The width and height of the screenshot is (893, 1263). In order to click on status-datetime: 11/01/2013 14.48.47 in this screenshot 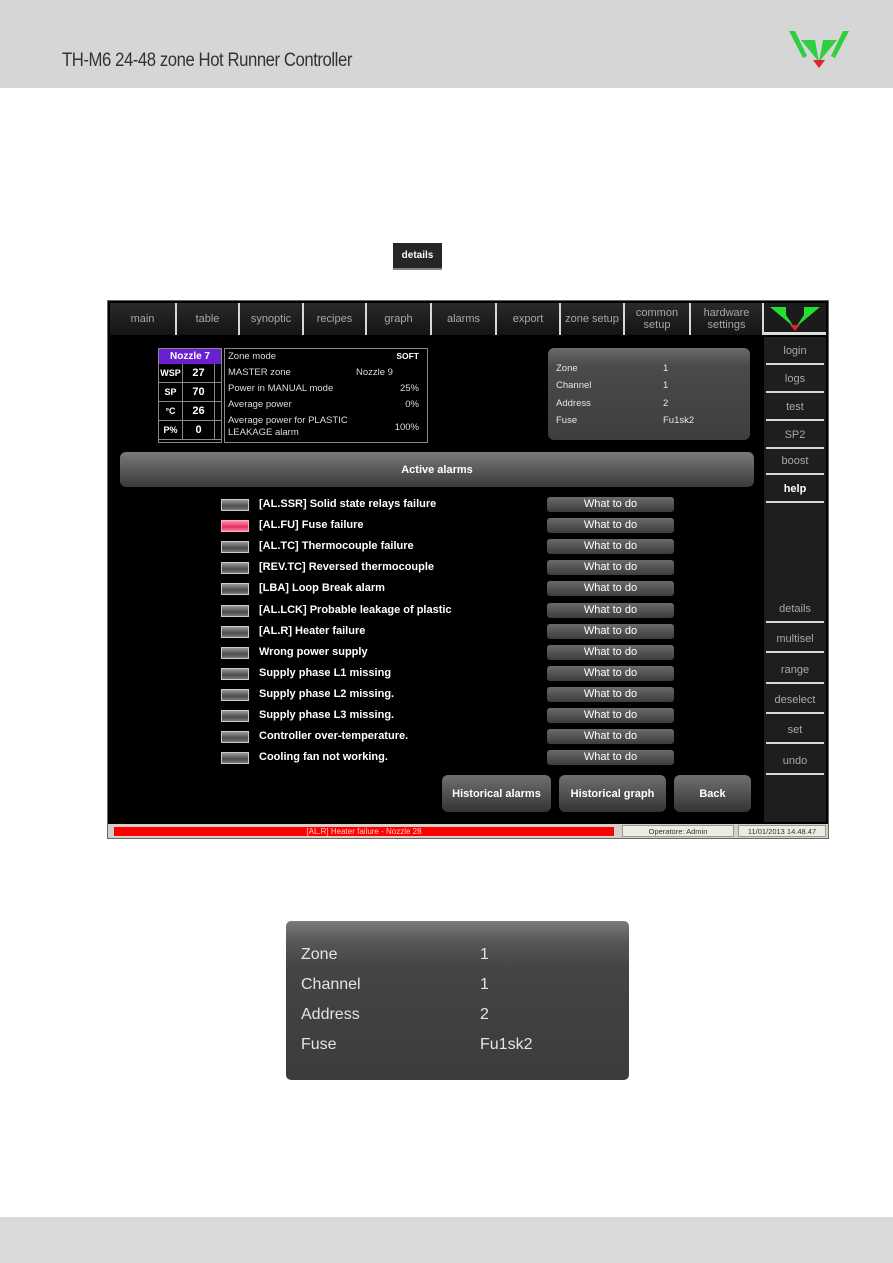, I will do `click(782, 831)`.